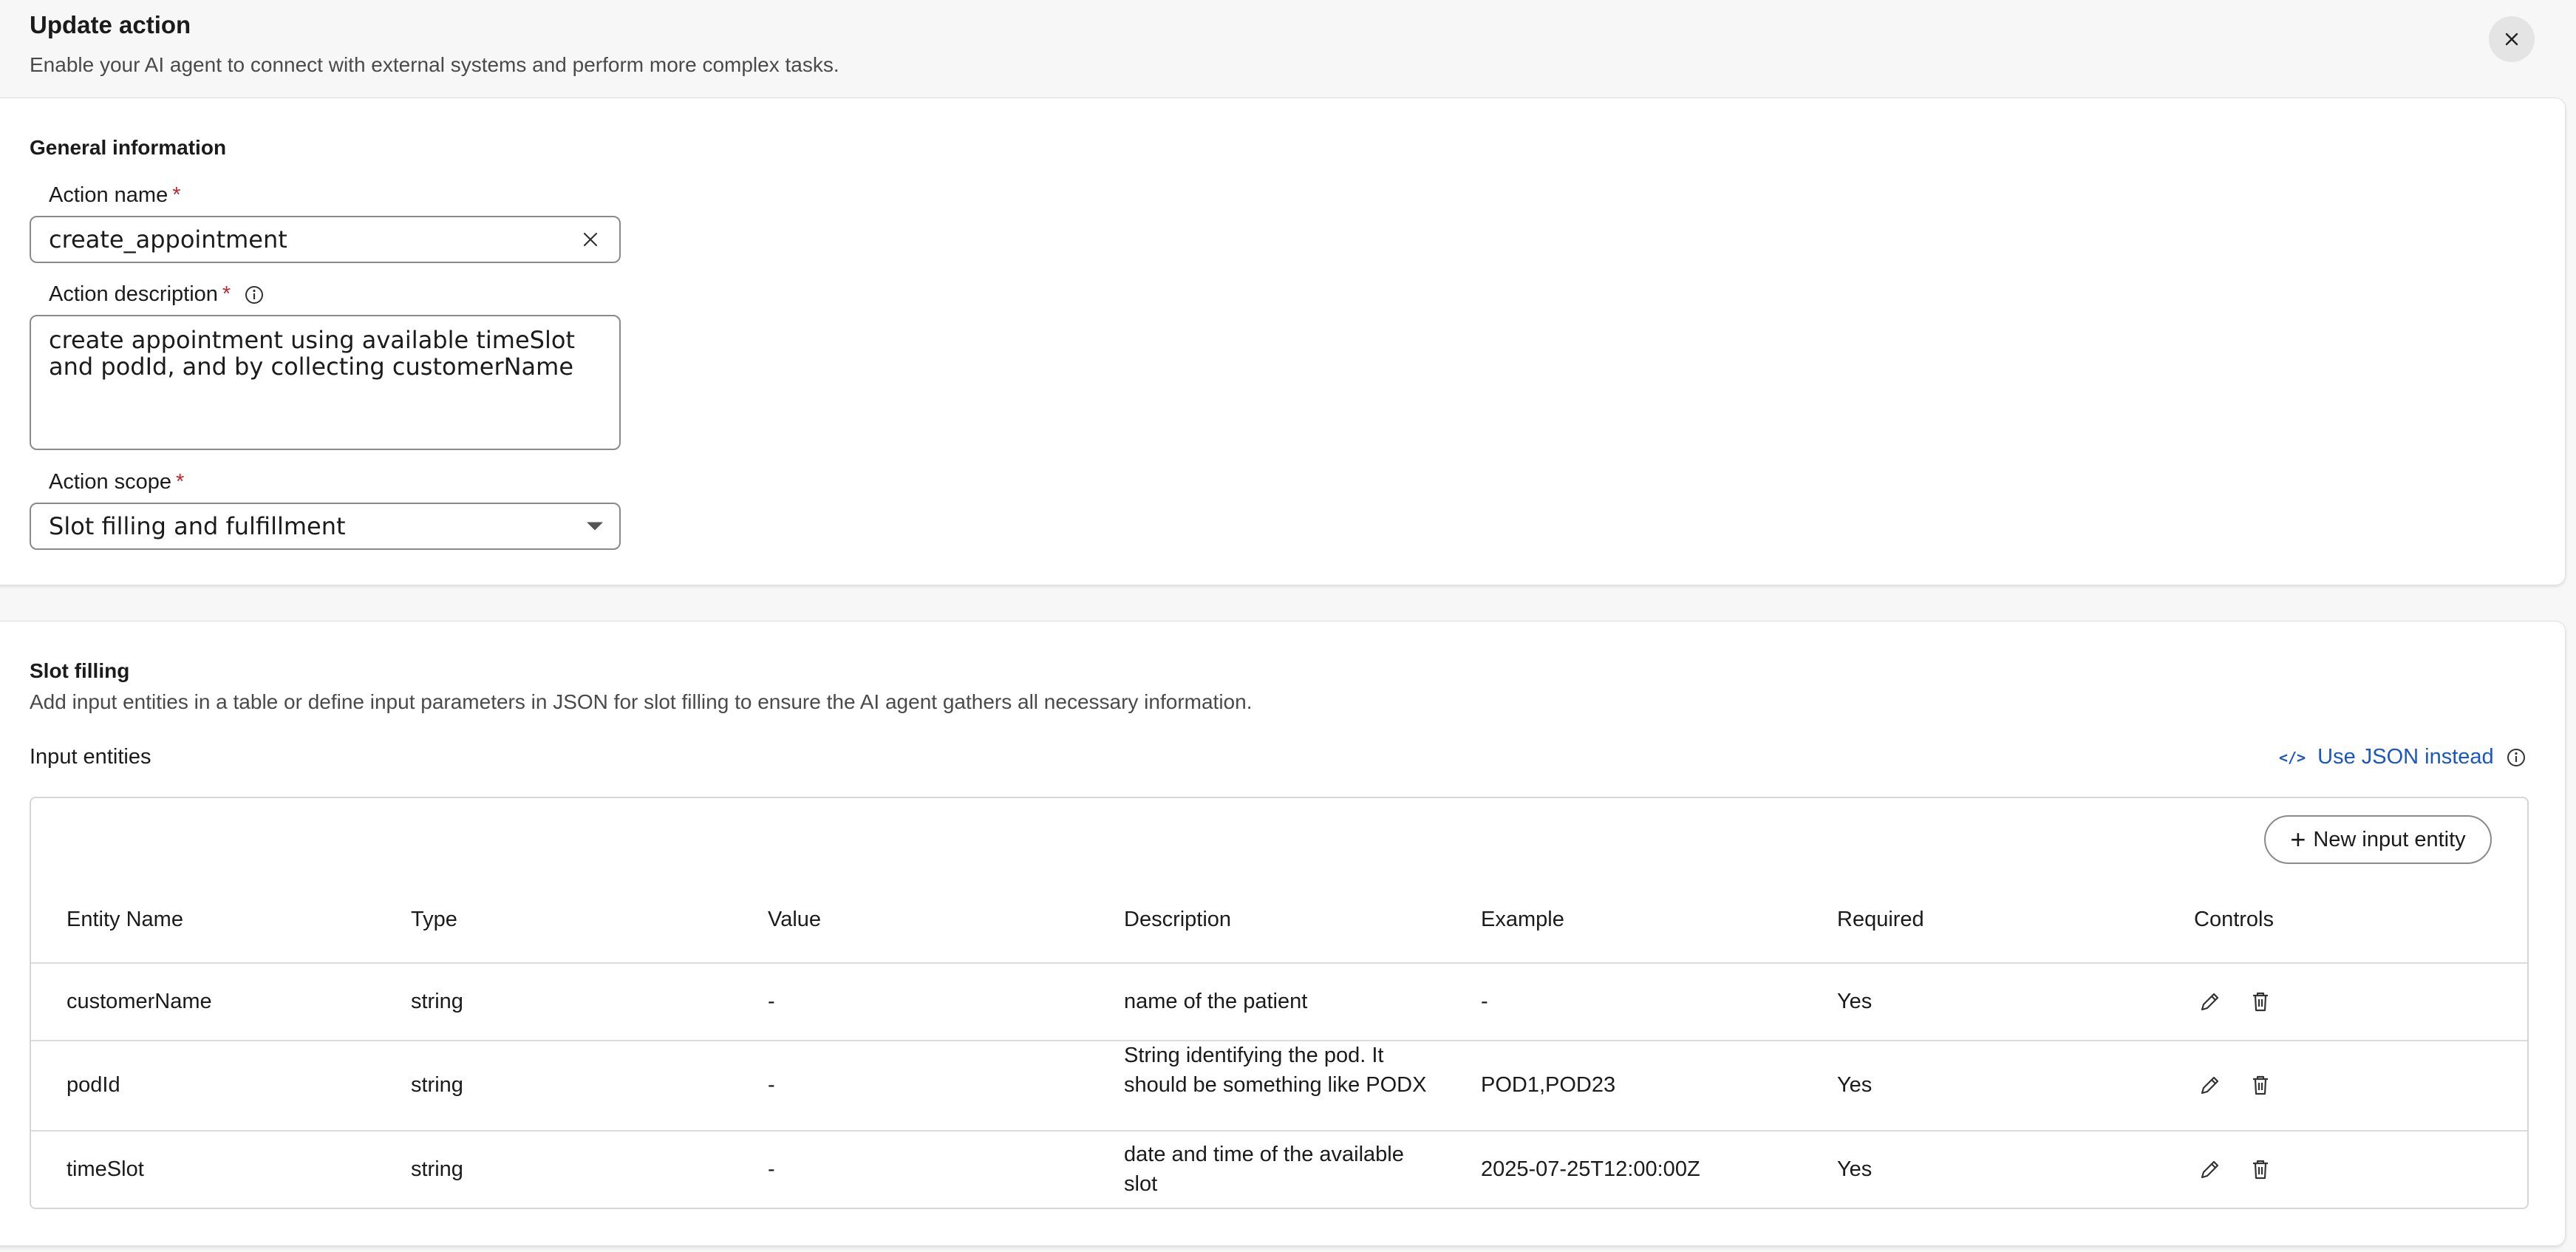 Image resolution: width=2576 pixels, height=1252 pixels. What do you see at coordinates (590, 240) in the screenshot?
I see `clear-icon` at bounding box center [590, 240].